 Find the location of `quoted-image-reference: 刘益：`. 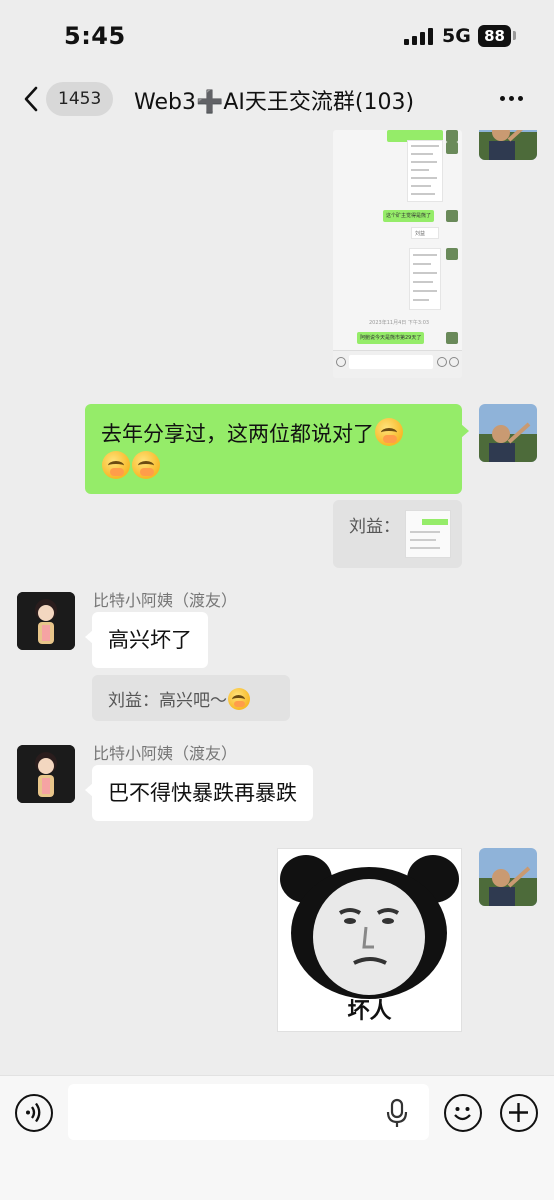

quoted-image-reference: 刘益： is located at coordinates (397, 534).